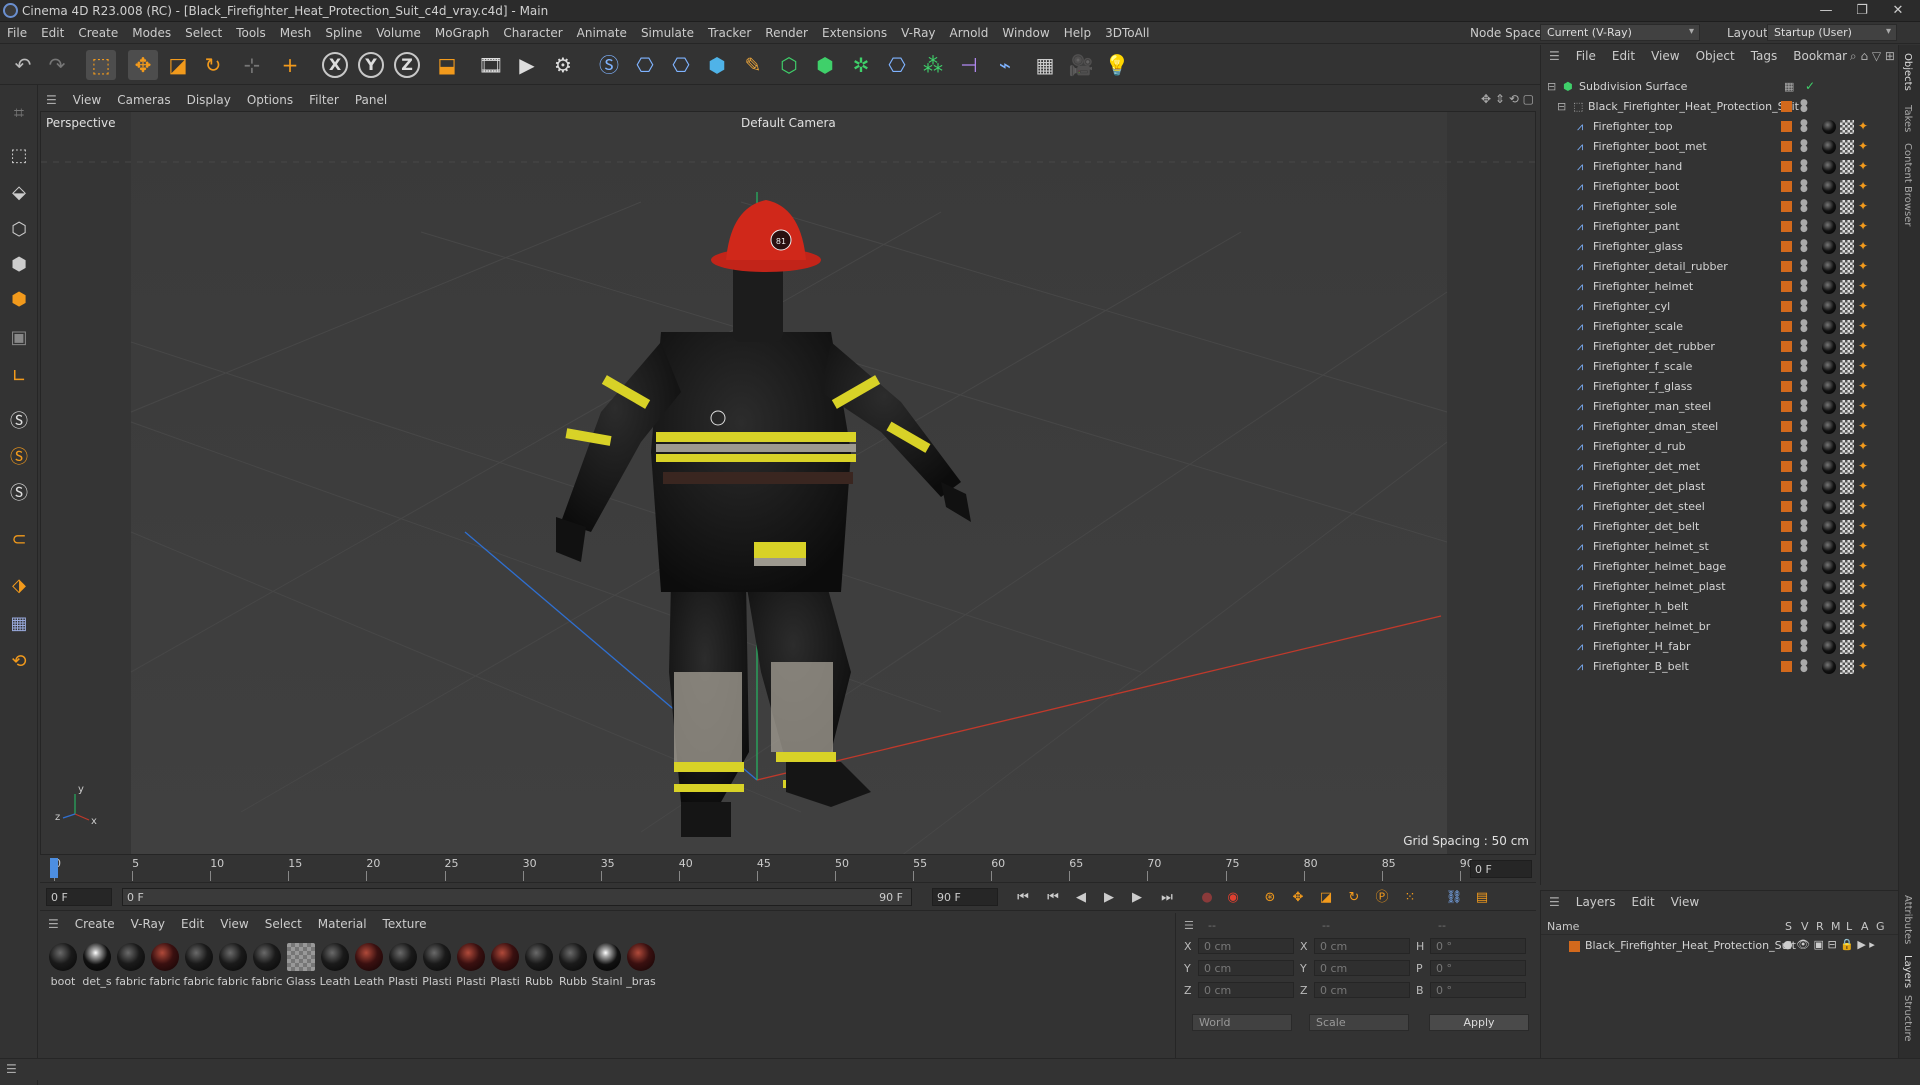 The width and height of the screenshot is (1920, 1085). I want to click on object-hamburger-icon: ☰, so click(1554, 56).